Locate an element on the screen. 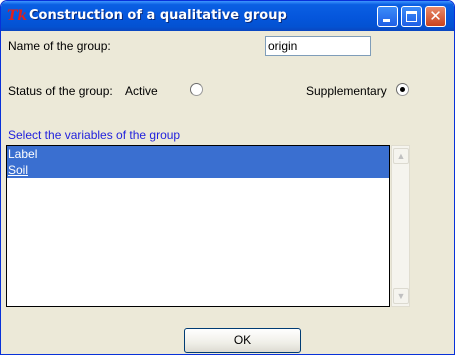 The height and width of the screenshot is (357, 457). close-icon: ✕ is located at coordinates (435, 16).